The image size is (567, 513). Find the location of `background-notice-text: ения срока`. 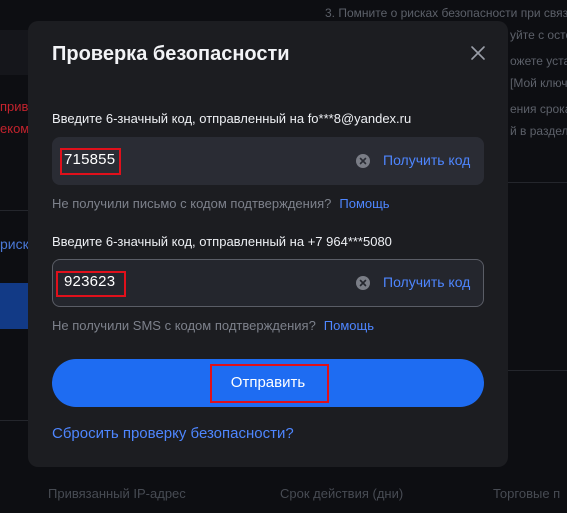

background-notice-text: ения срока is located at coordinates (538, 109).